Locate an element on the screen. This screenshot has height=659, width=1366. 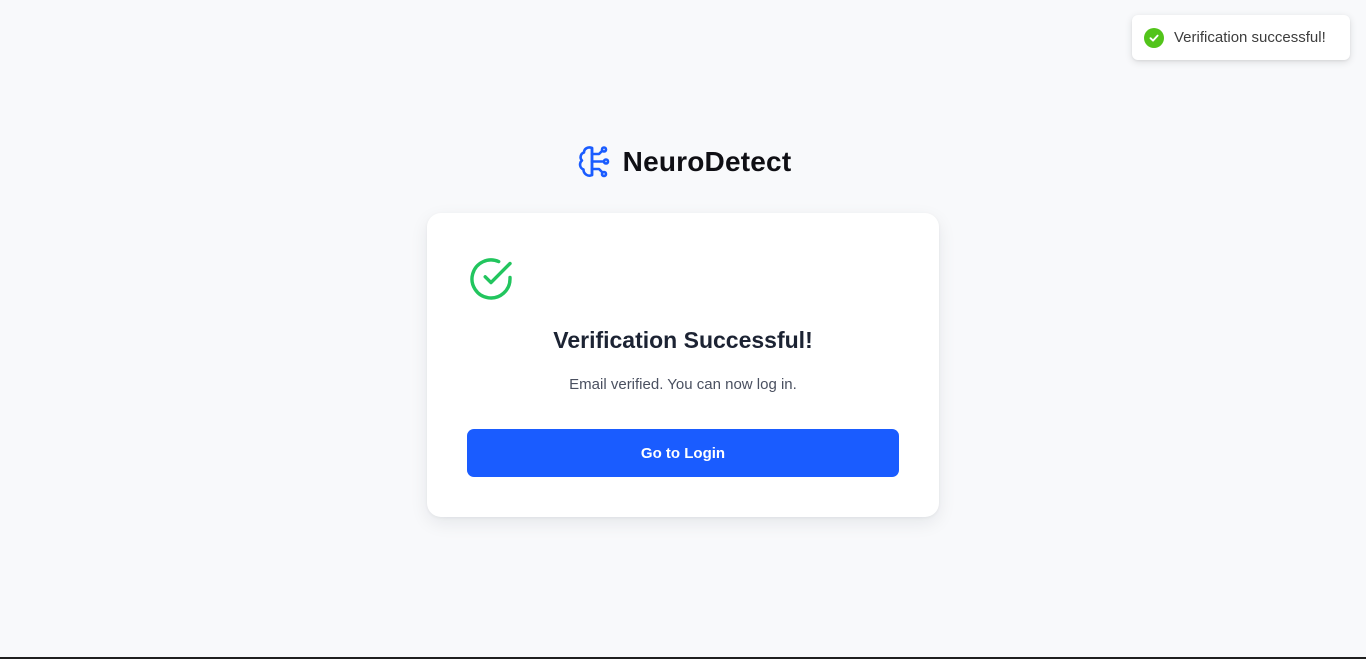
brain-circuit-icon is located at coordinates (594, 162).